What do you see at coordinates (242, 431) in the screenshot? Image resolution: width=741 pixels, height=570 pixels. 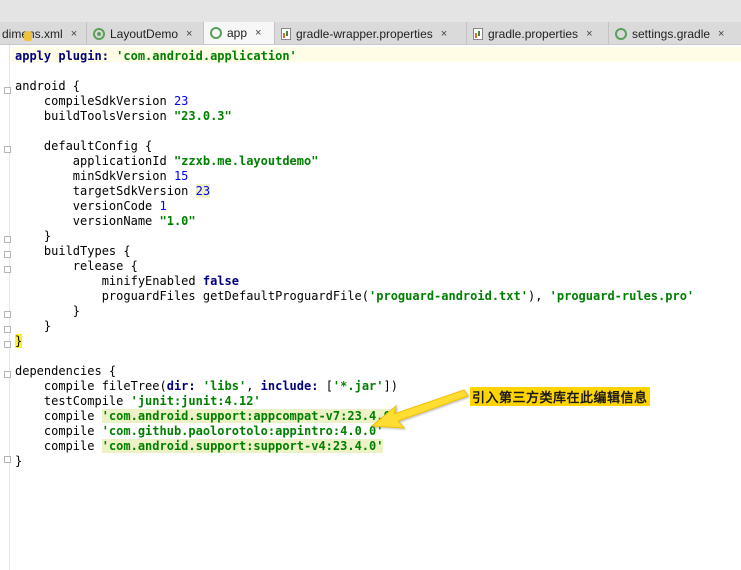 I see `code-string: 'com.github.paolorotolo:appintro:4.0.0'` at bounding box center [242, 431].